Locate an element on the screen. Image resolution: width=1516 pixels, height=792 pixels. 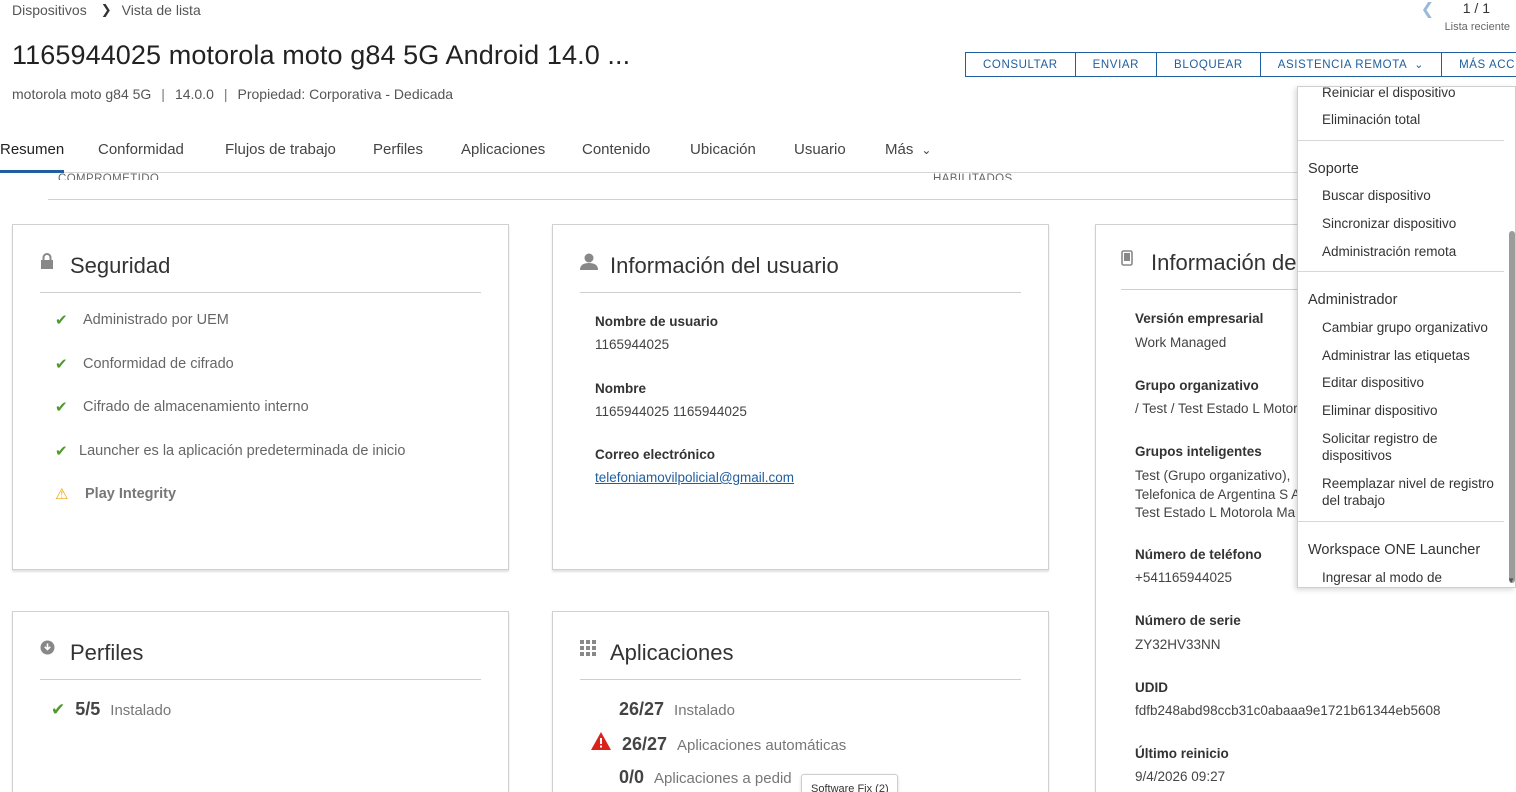
phone-label: Número de teléfono is located at coordinates (1198, 554).